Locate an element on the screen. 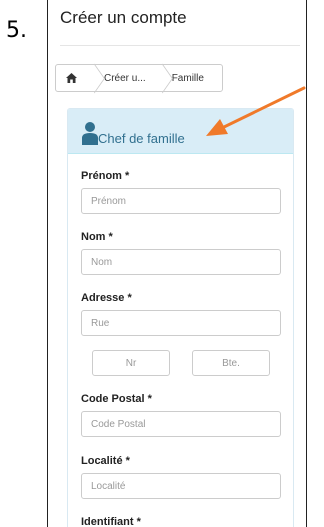 This screenshot has height=527, width=324. home-icon is located at coordinates (71, 78).